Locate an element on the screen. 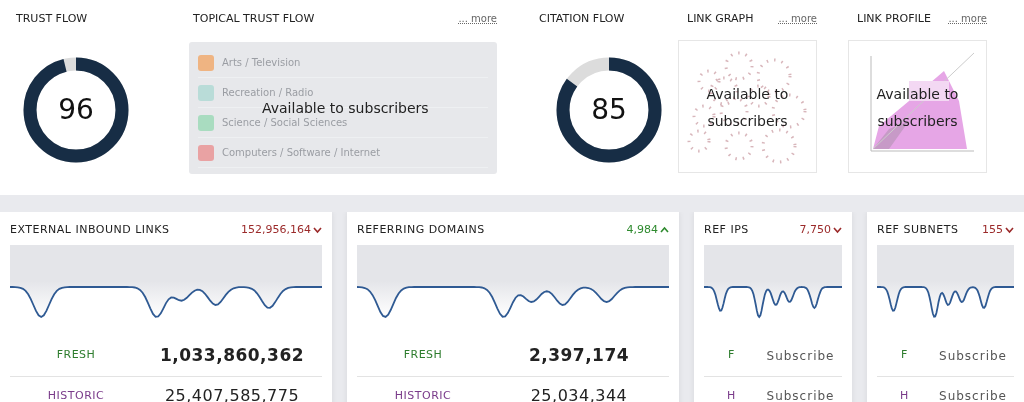 This screenshot has width=1024, height=402. gauge-value: 85 is located at coordinates (609, 110).